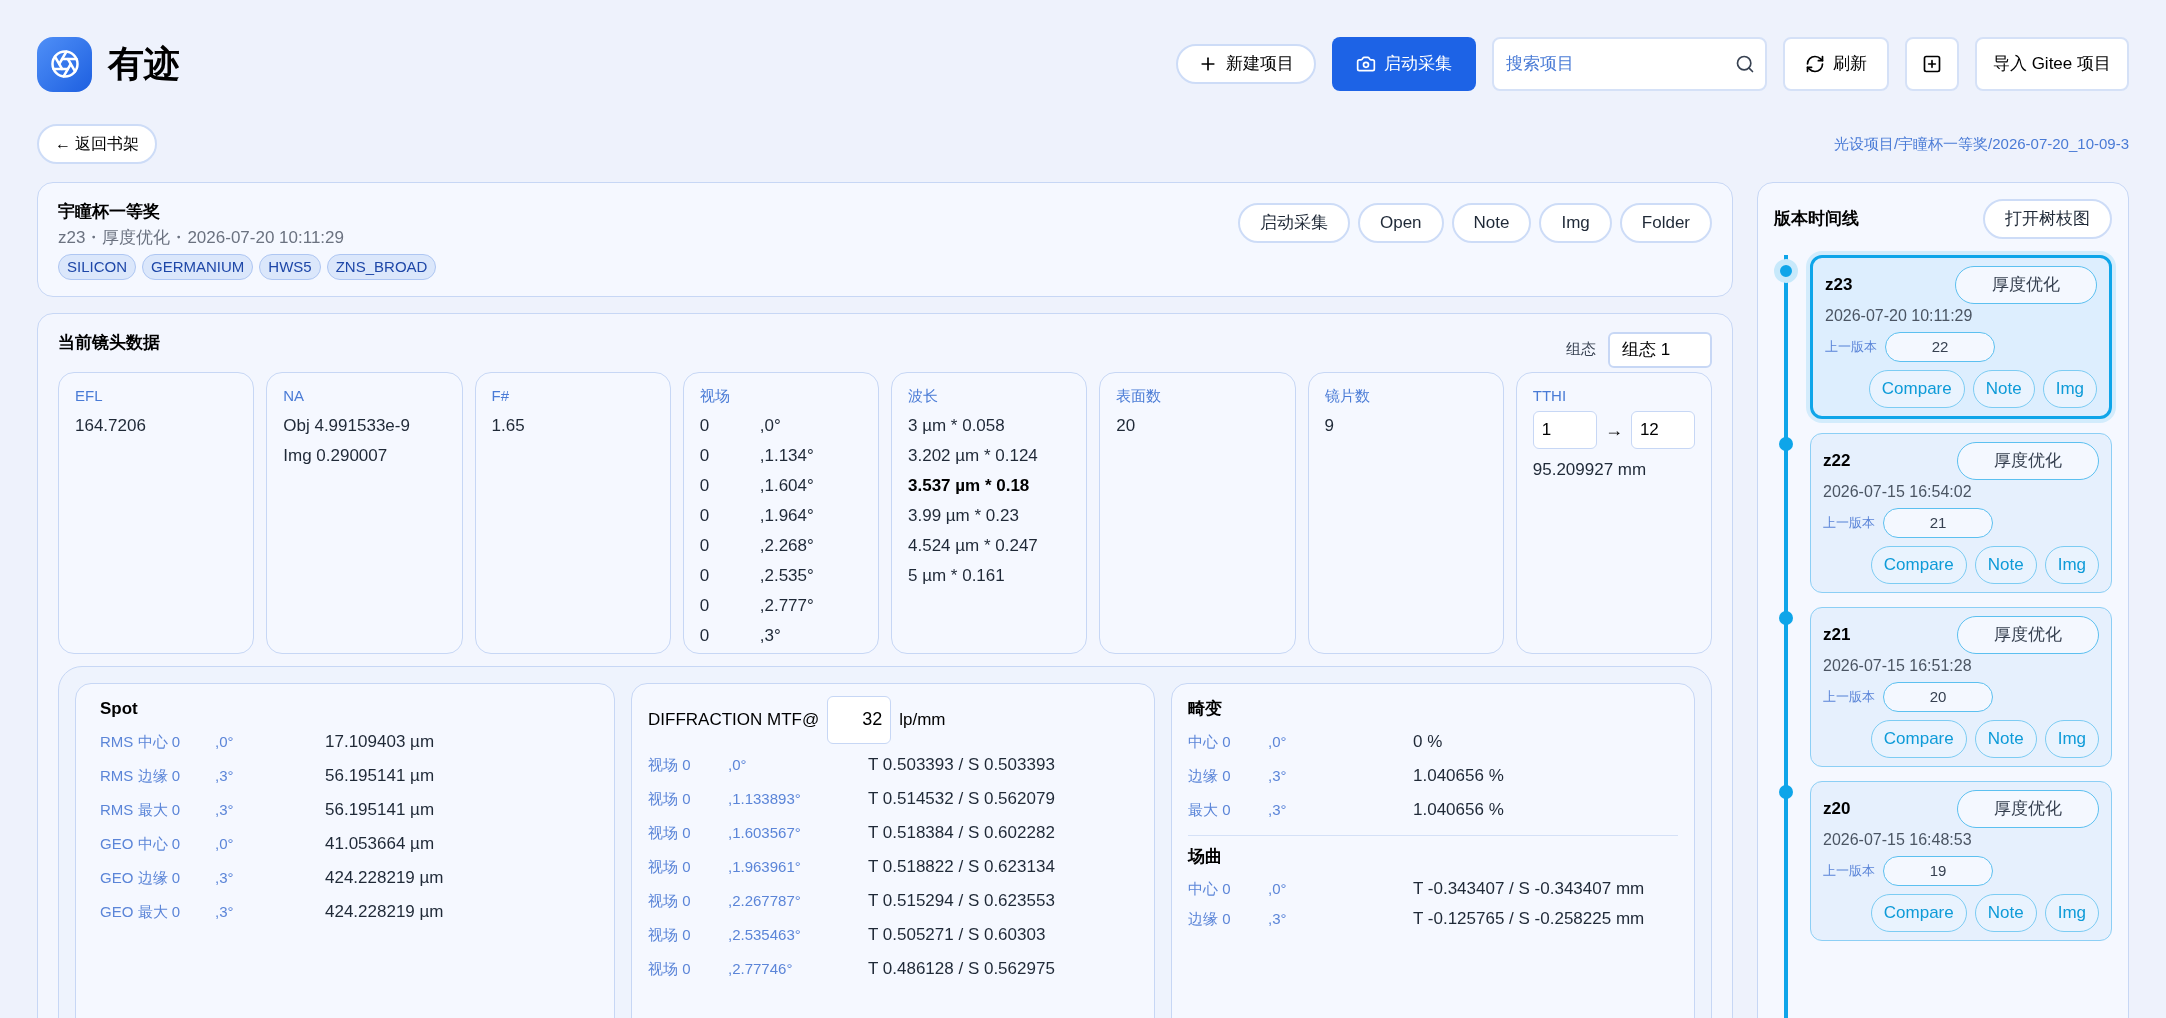  I want to click on version-name: z23, so click(1839, 285).